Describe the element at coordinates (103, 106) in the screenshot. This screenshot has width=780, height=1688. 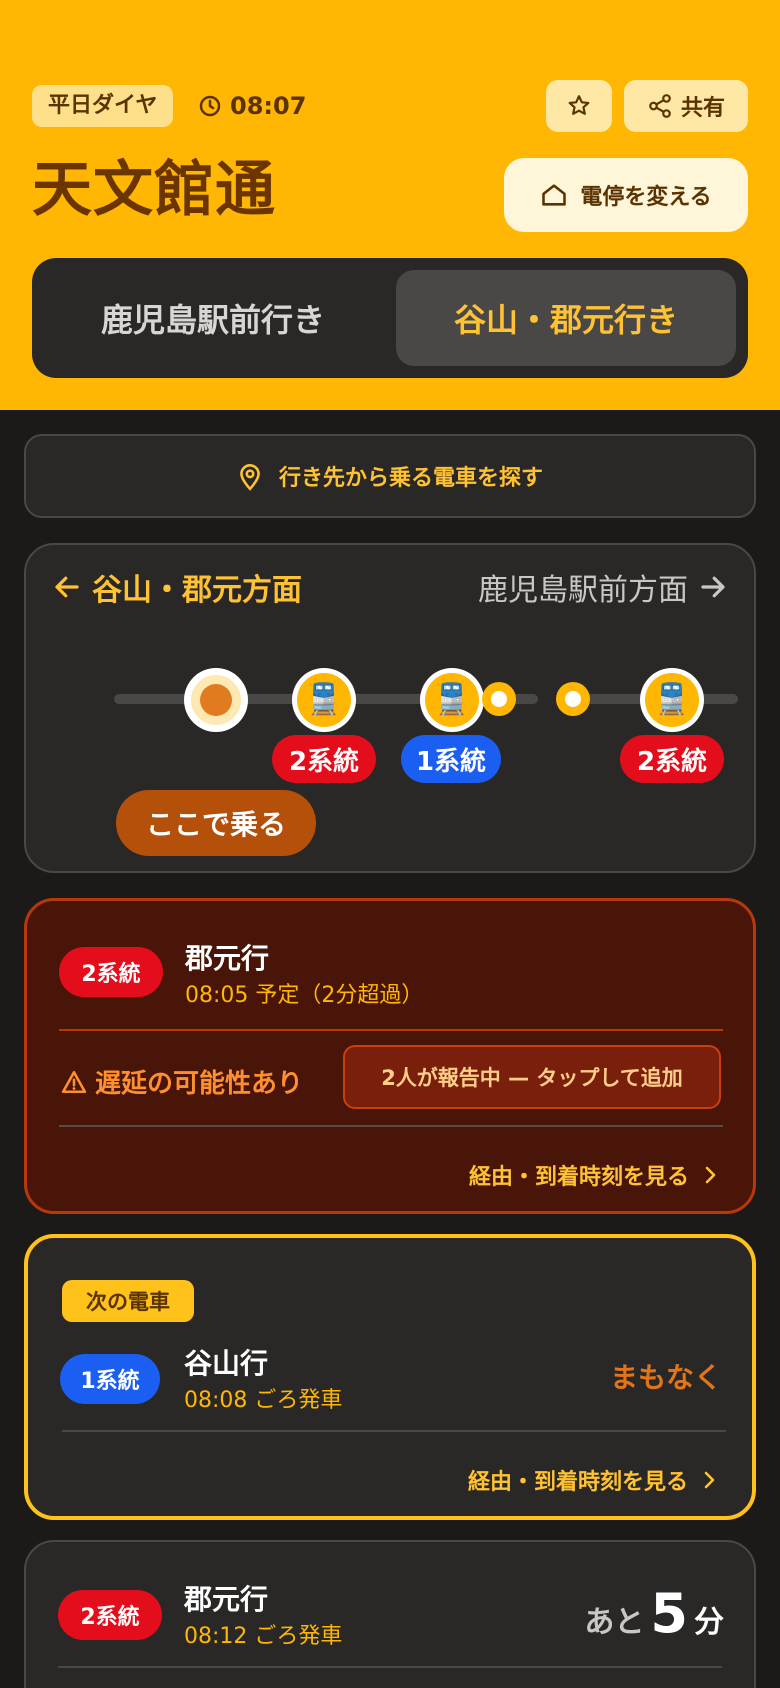
I see `schedule-badge: 平日ダイヤ` at that location.